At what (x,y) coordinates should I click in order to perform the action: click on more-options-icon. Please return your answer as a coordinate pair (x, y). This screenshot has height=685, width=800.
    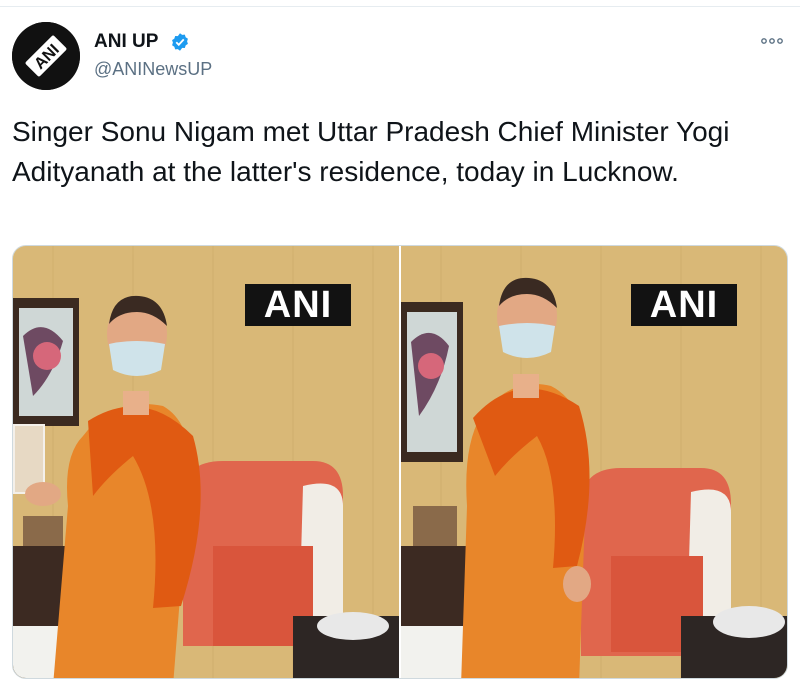
    Looking at the image, I should click on (772, 41).